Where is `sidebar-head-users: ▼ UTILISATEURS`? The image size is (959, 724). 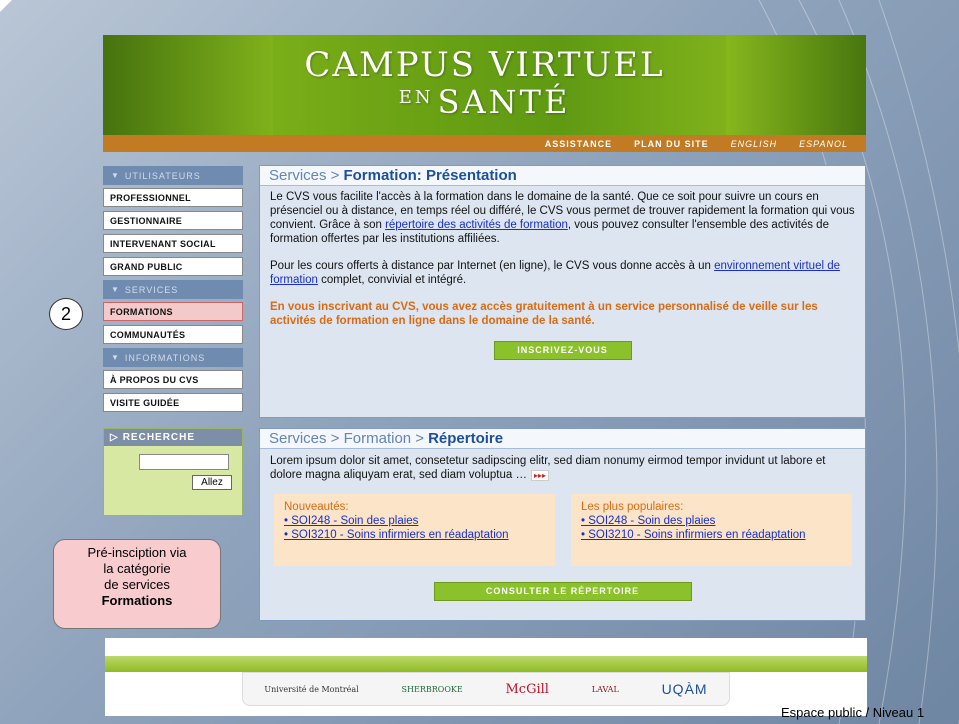 sidebar-head-users: ▼ UTILISATEURS is located at coordinates (173, 175).